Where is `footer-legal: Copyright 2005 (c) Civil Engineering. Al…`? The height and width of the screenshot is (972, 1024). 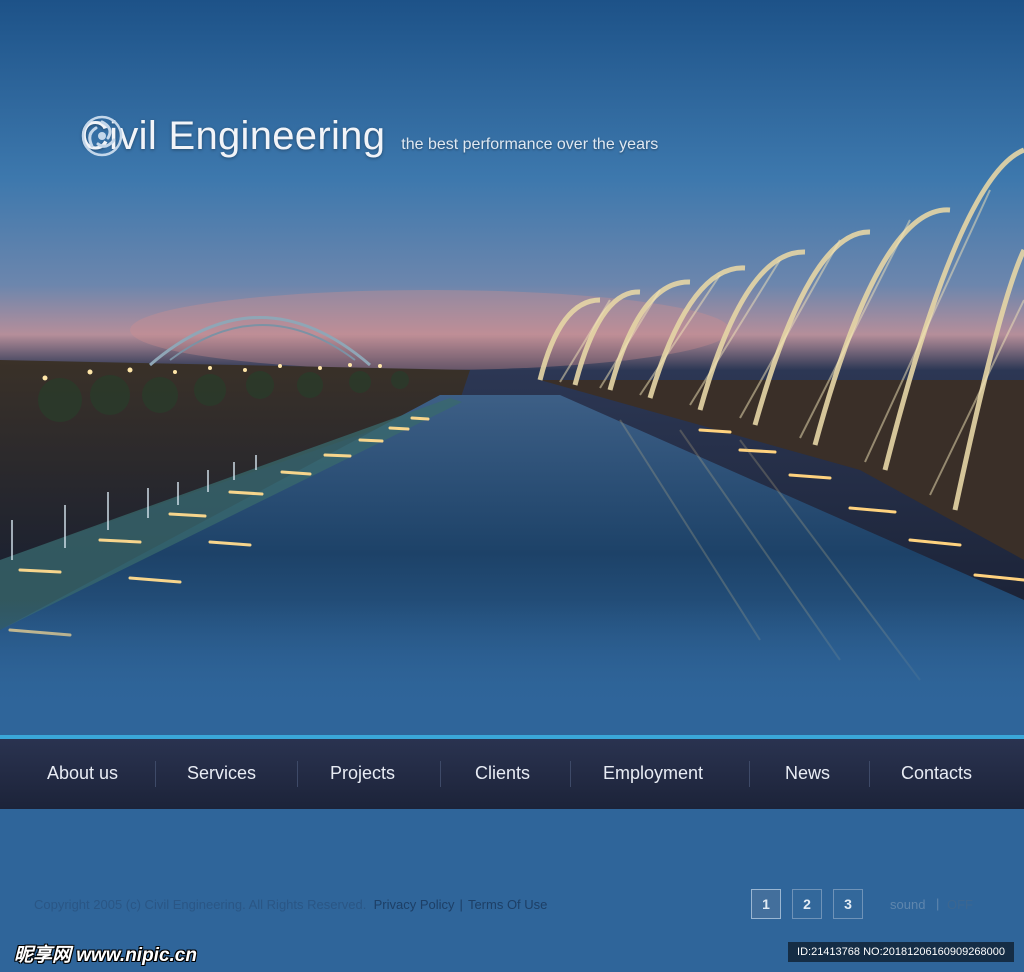 footer-legal: Copyright 2005 (c) Civil Engineering. Al… is located at coordinates (290, 904).